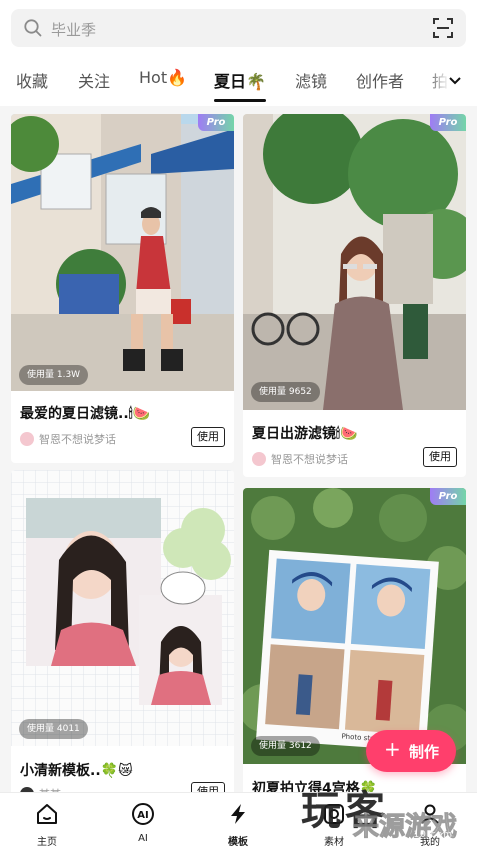 This screenshot has width=477, height=848. Describe the element at coordinates (76, 771) in the screenshot. I see `template-title: 小清新模板..🍀😿` at that location.